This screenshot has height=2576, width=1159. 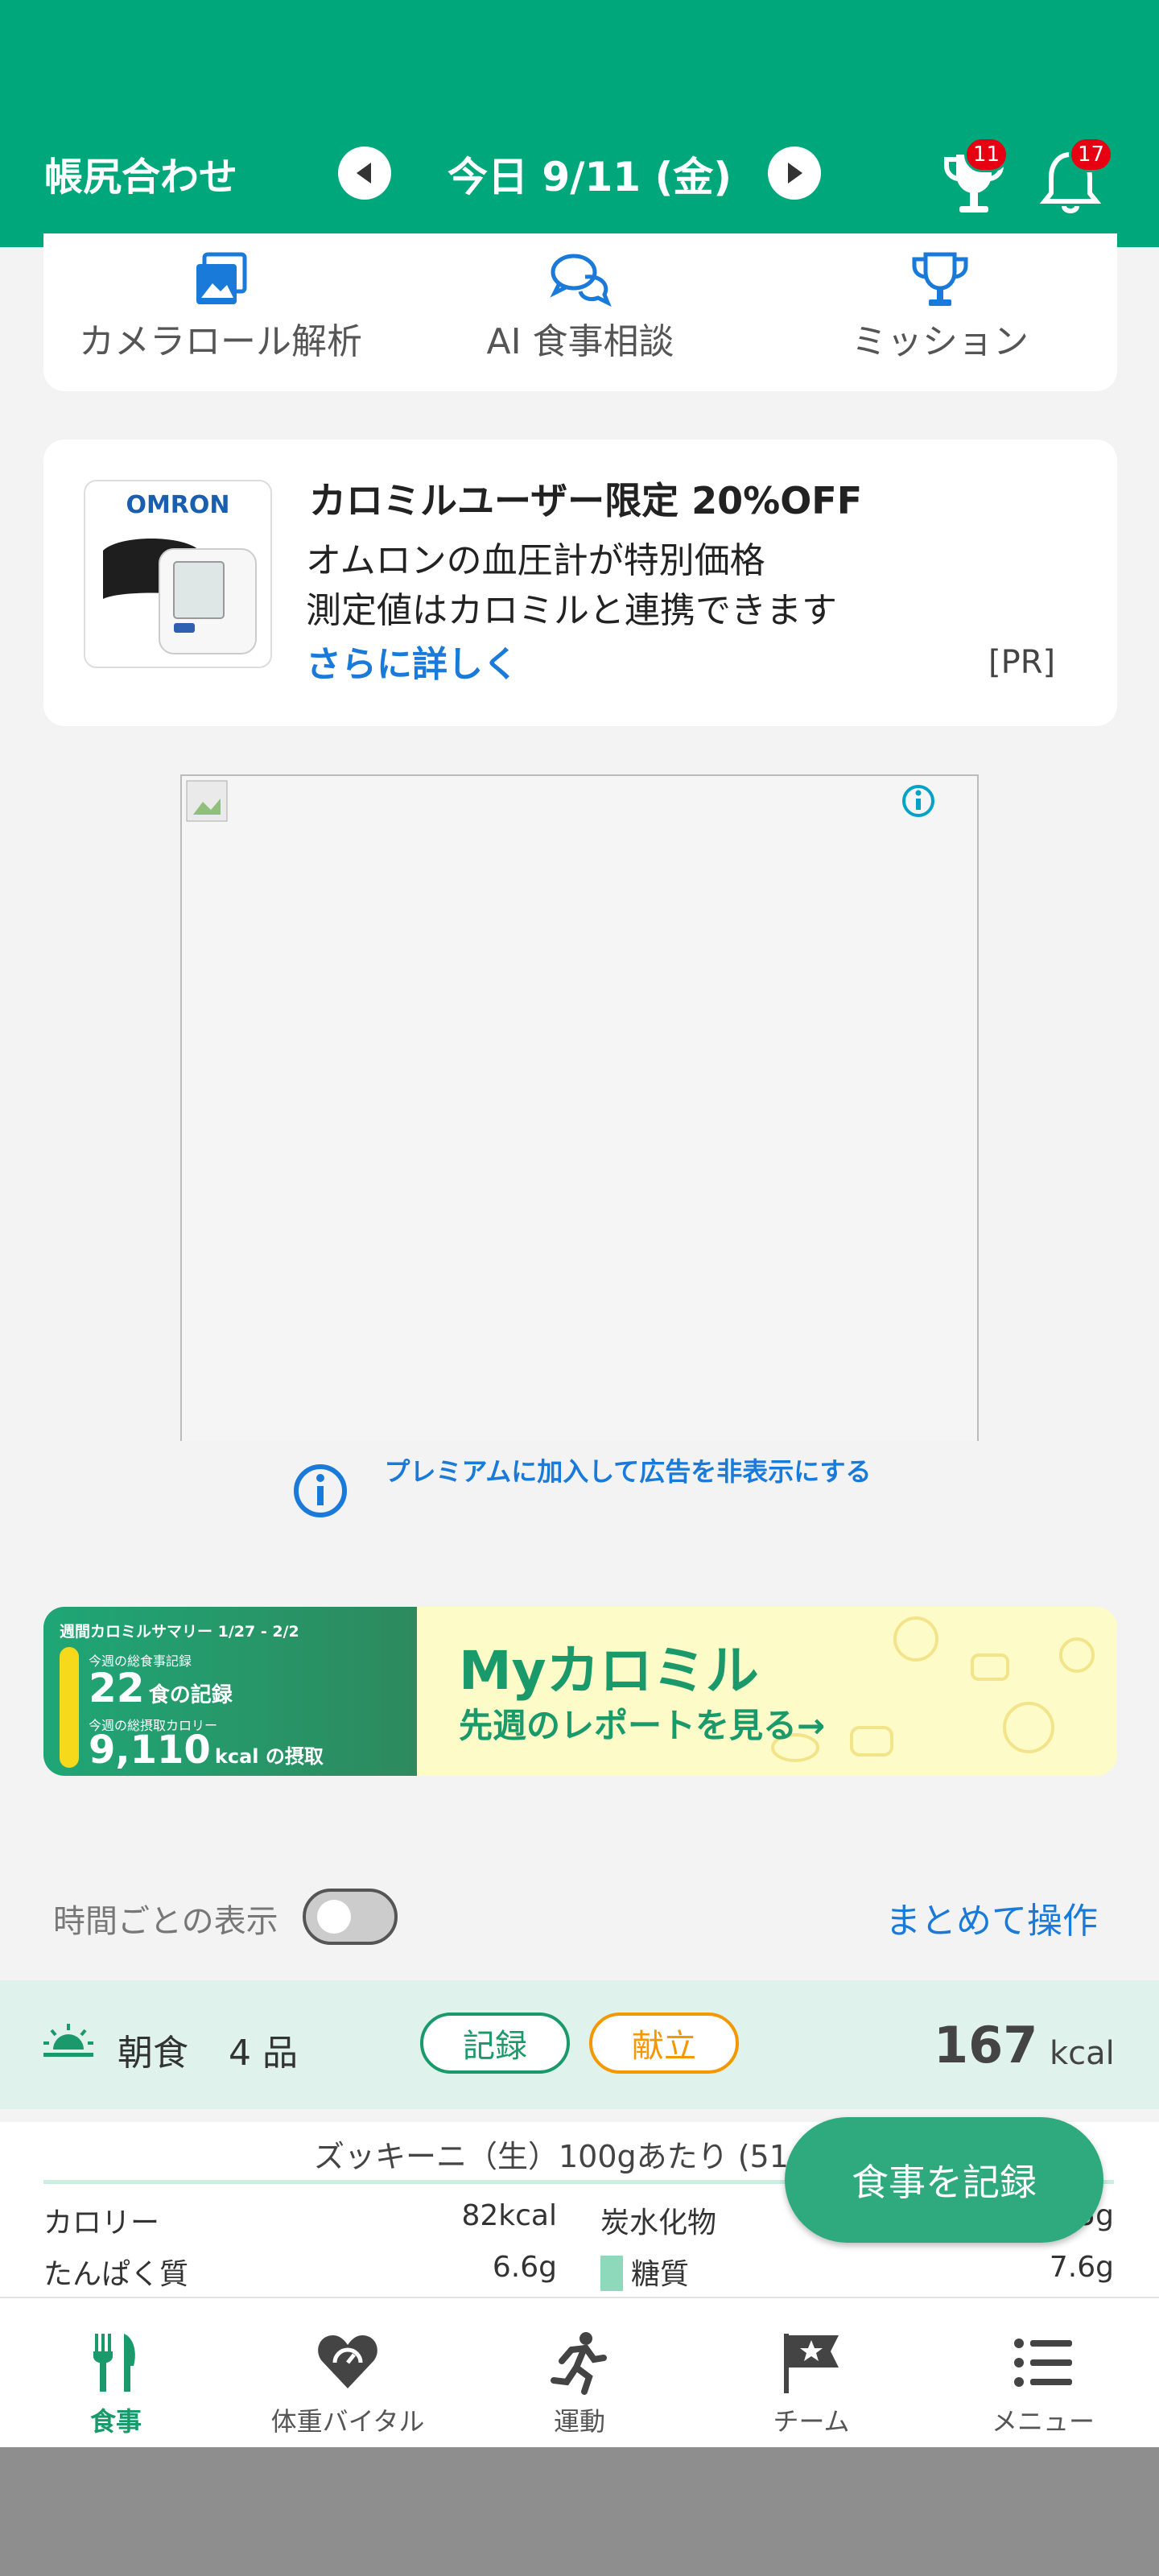 What do you see at coordinates (153, 2053) in the screenshot?
I see `meal-name: 朝食` at bounding box center [153, 2053].